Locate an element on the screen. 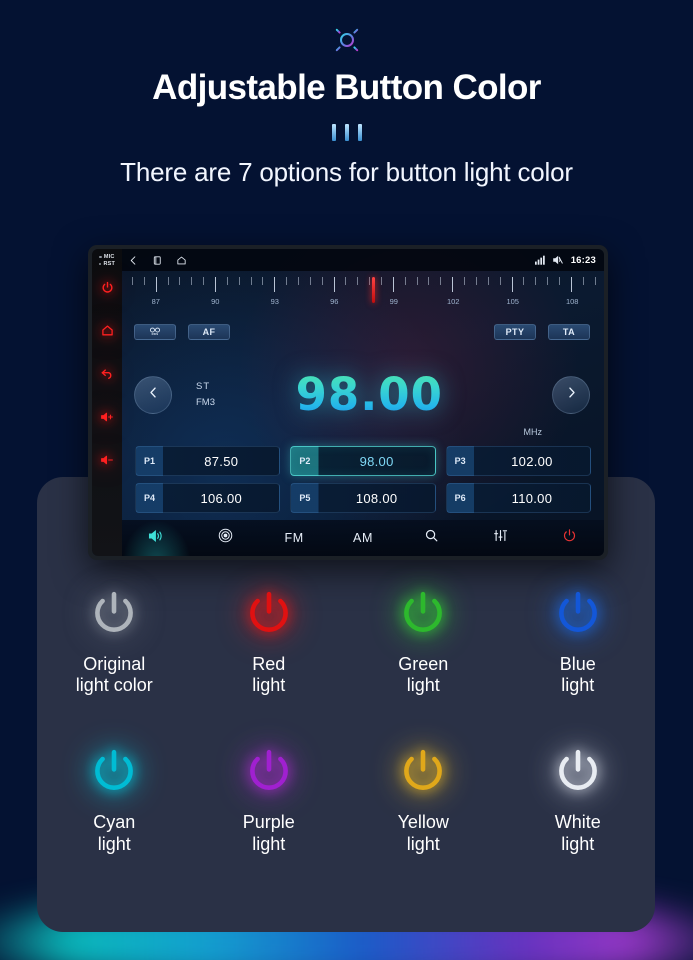  color-option-blue: Blue light is located at coordinates (578, 641).